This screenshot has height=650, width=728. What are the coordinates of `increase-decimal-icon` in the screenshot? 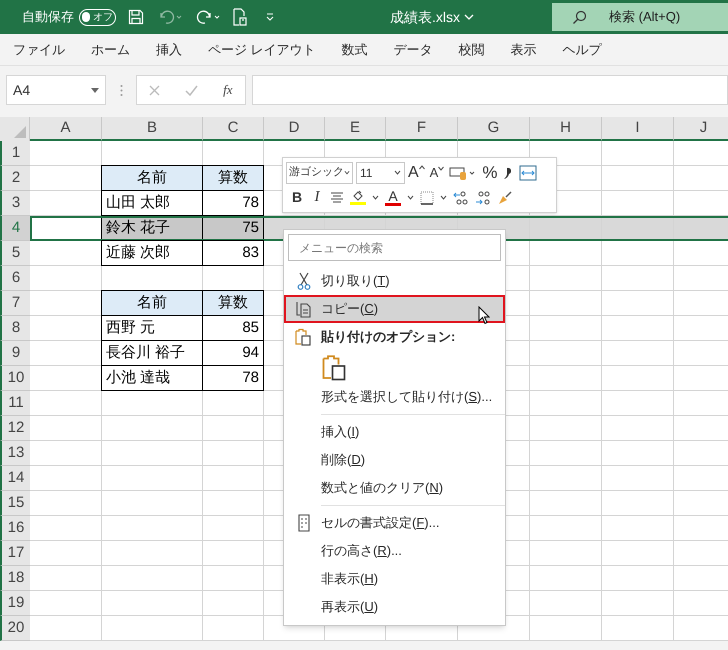 It's located at (461, 198).